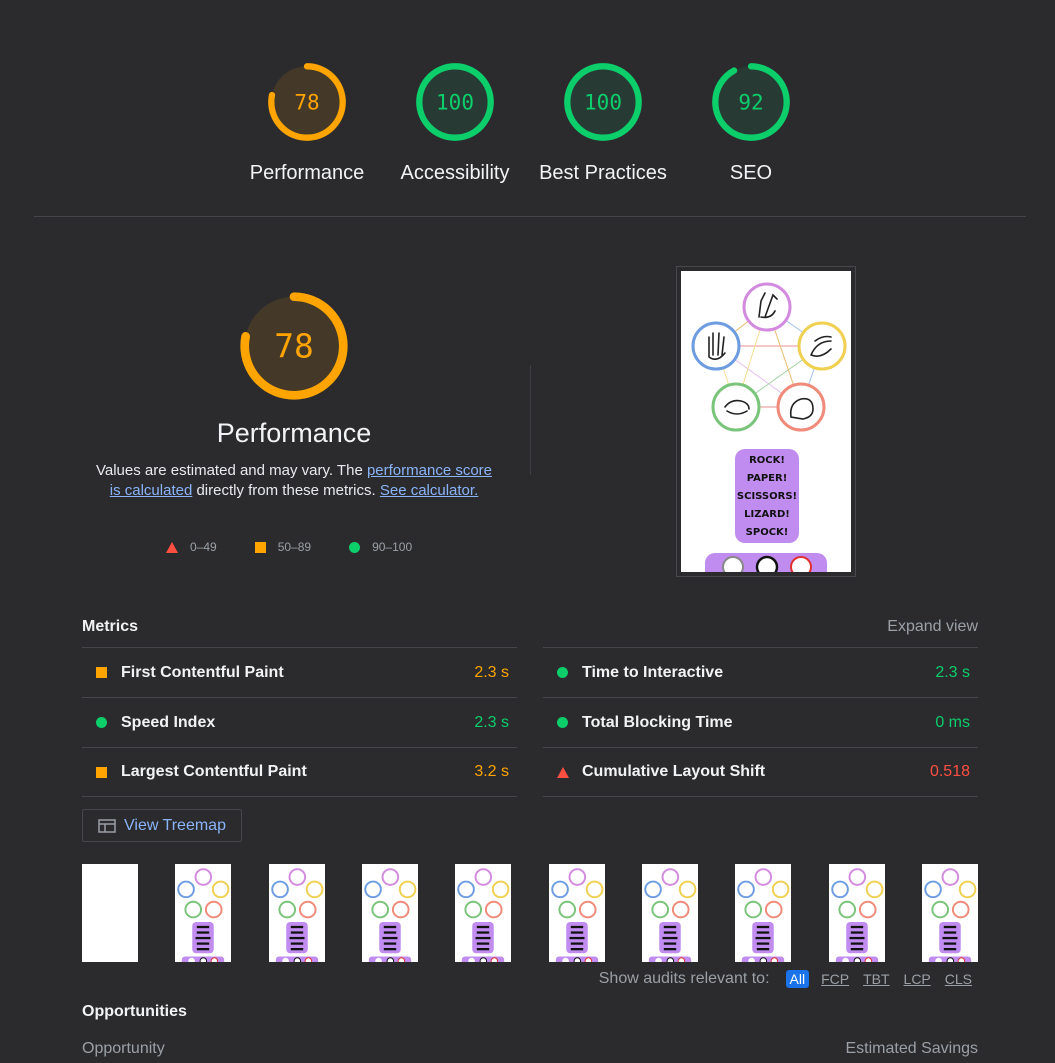 Image resolution: width=1055 pixels, height=1063 pixels. I want to click on gauge-performance: 78 Performance, so click(307, 122).